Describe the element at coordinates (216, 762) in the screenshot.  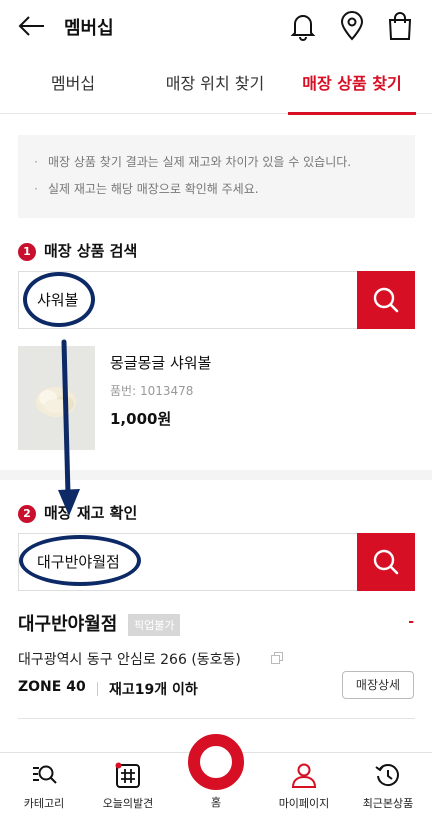
I see `home-circle-icon` at that location.